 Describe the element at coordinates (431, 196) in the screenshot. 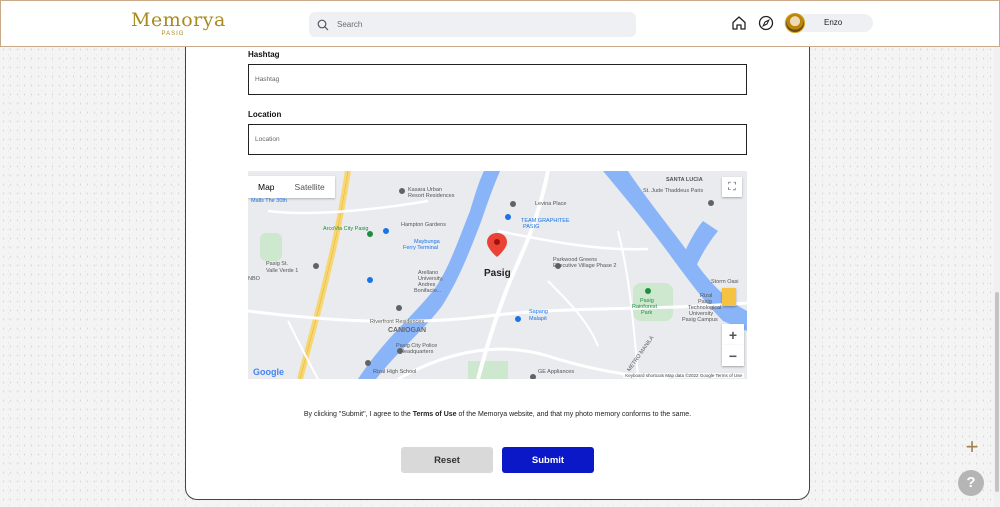

I see `map-label: Resort Residences` at that location.